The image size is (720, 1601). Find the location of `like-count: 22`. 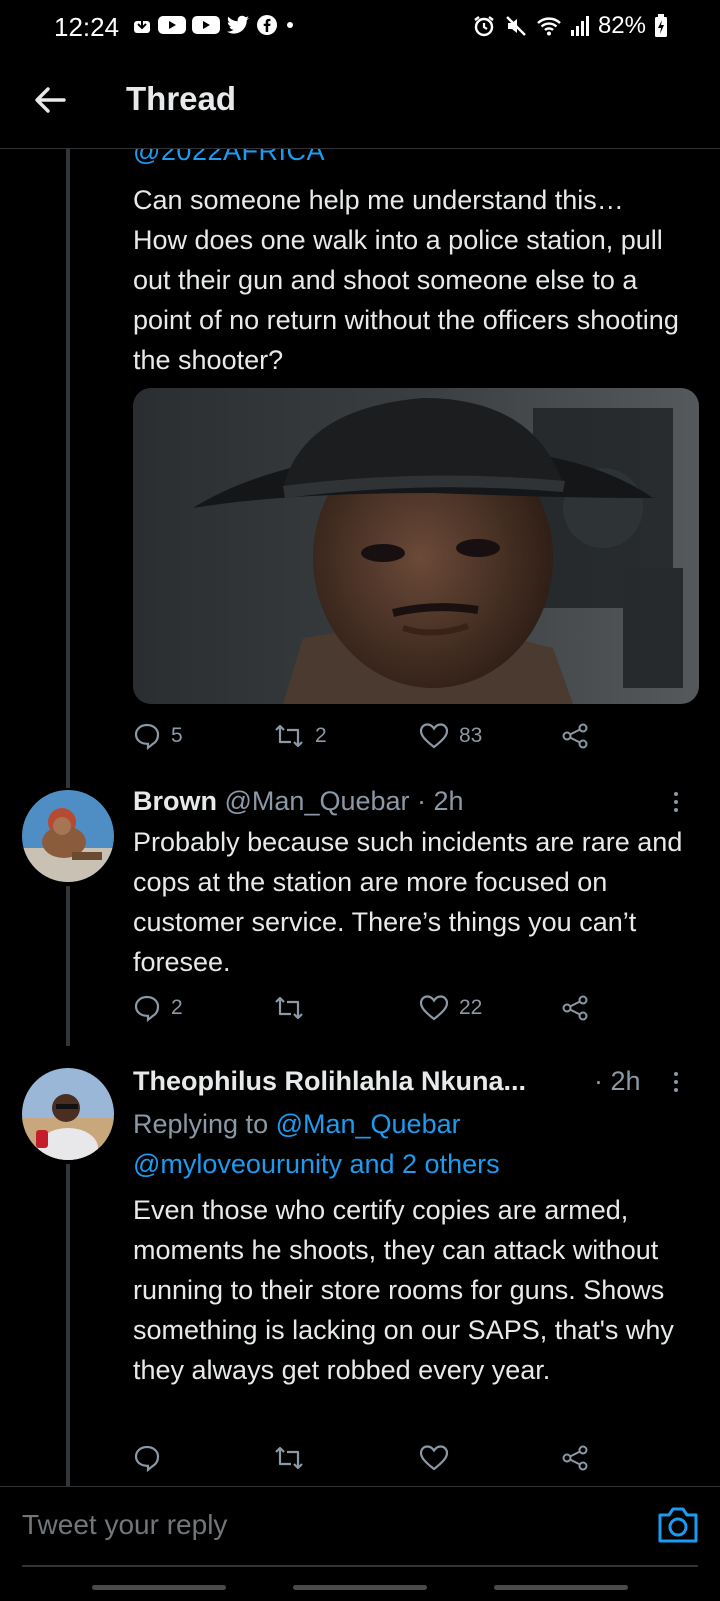

like-count: 22 is located at coordinates (471, 1007).